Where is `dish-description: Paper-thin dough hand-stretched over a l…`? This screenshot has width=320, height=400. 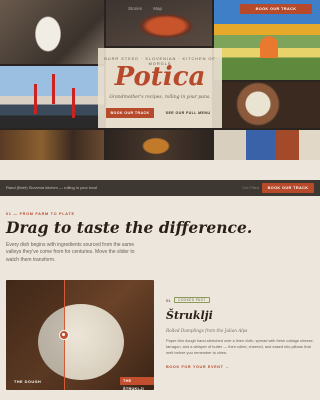 dish-description: Paper-thin dough hand-stretched over a l… is located at coordinates (240, 346).